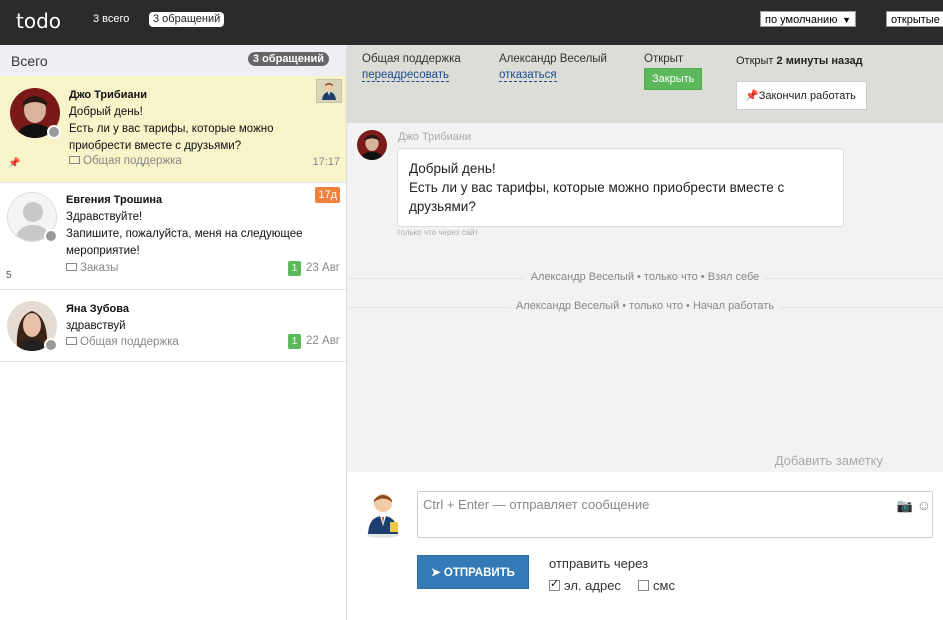  I want to click on send-button: ➤ ОТПРАВИТЬ, so click(473, 572).